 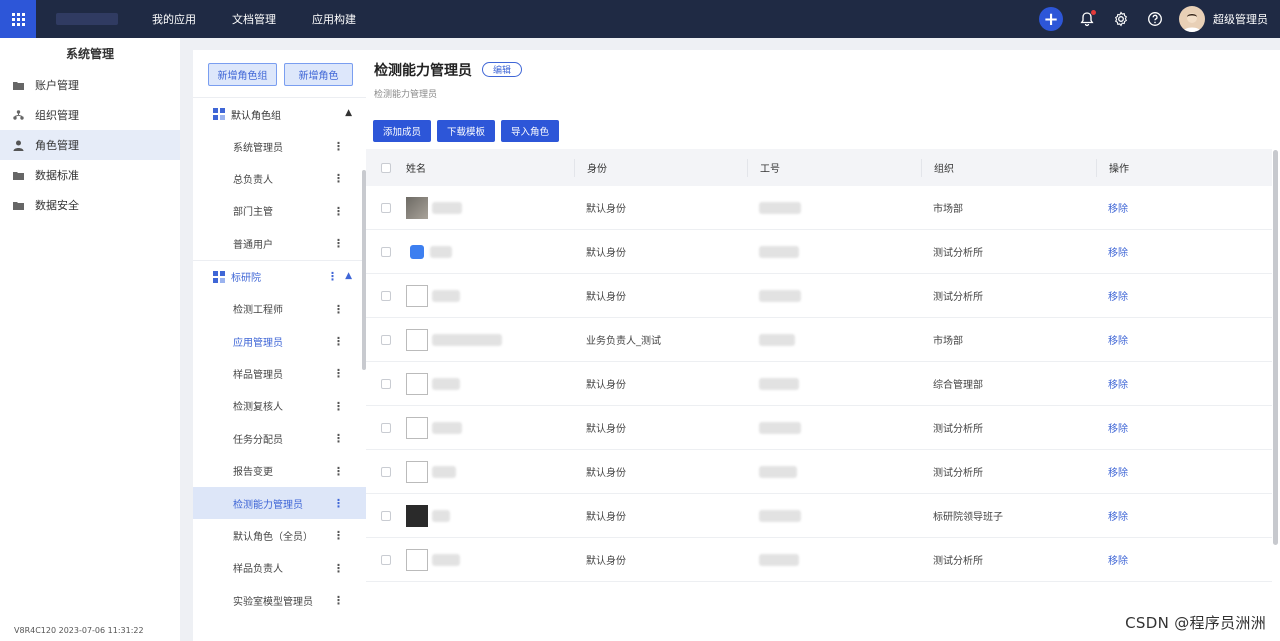 I want to click on sidebar-item-account: 账户管理, so click(x=90, y=85).